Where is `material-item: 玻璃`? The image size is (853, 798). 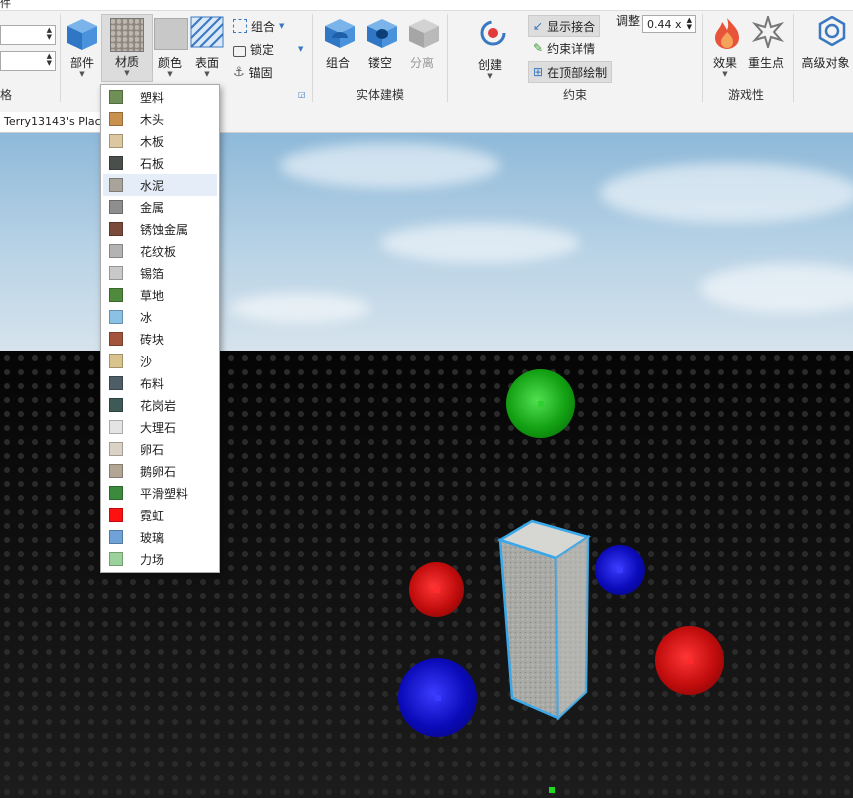 material-item: 玻璃 is located at coordinates (160, 537).